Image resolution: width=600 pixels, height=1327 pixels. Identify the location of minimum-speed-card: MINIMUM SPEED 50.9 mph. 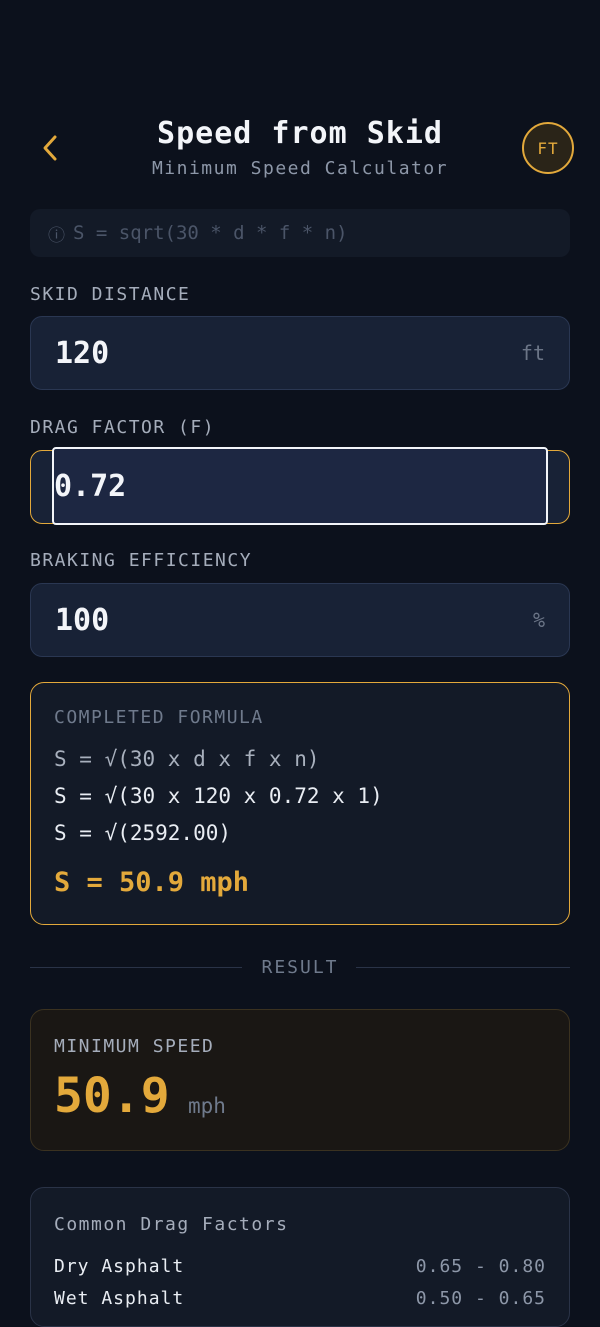
(300, 1080).